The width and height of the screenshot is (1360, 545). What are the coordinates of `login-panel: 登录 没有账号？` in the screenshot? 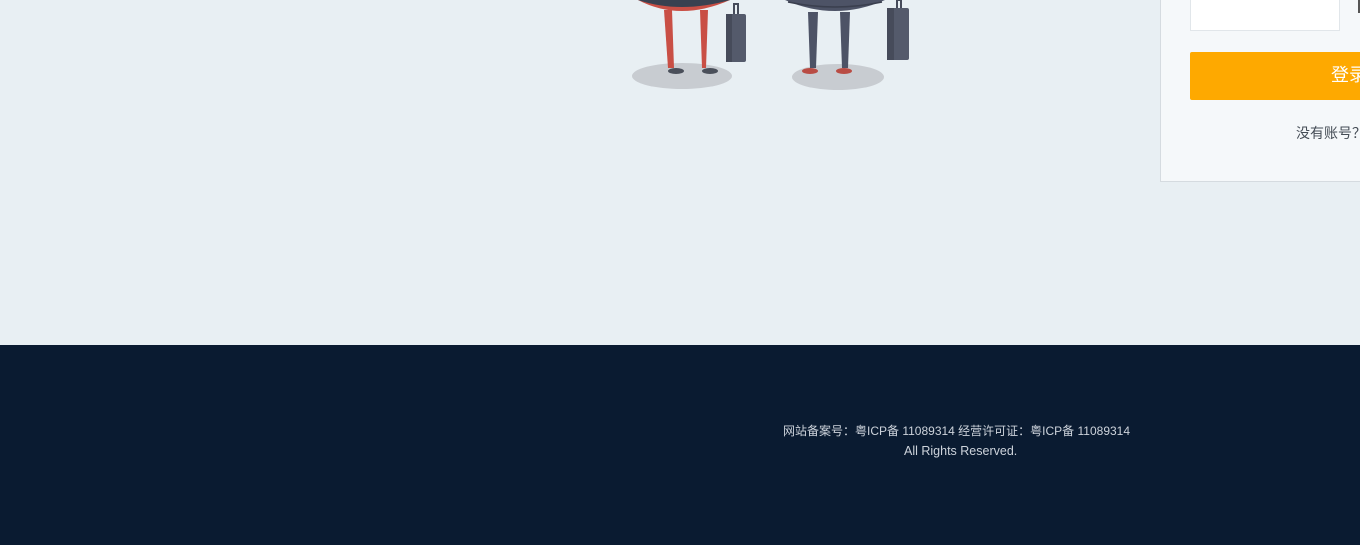 It's located at (1260, 91).